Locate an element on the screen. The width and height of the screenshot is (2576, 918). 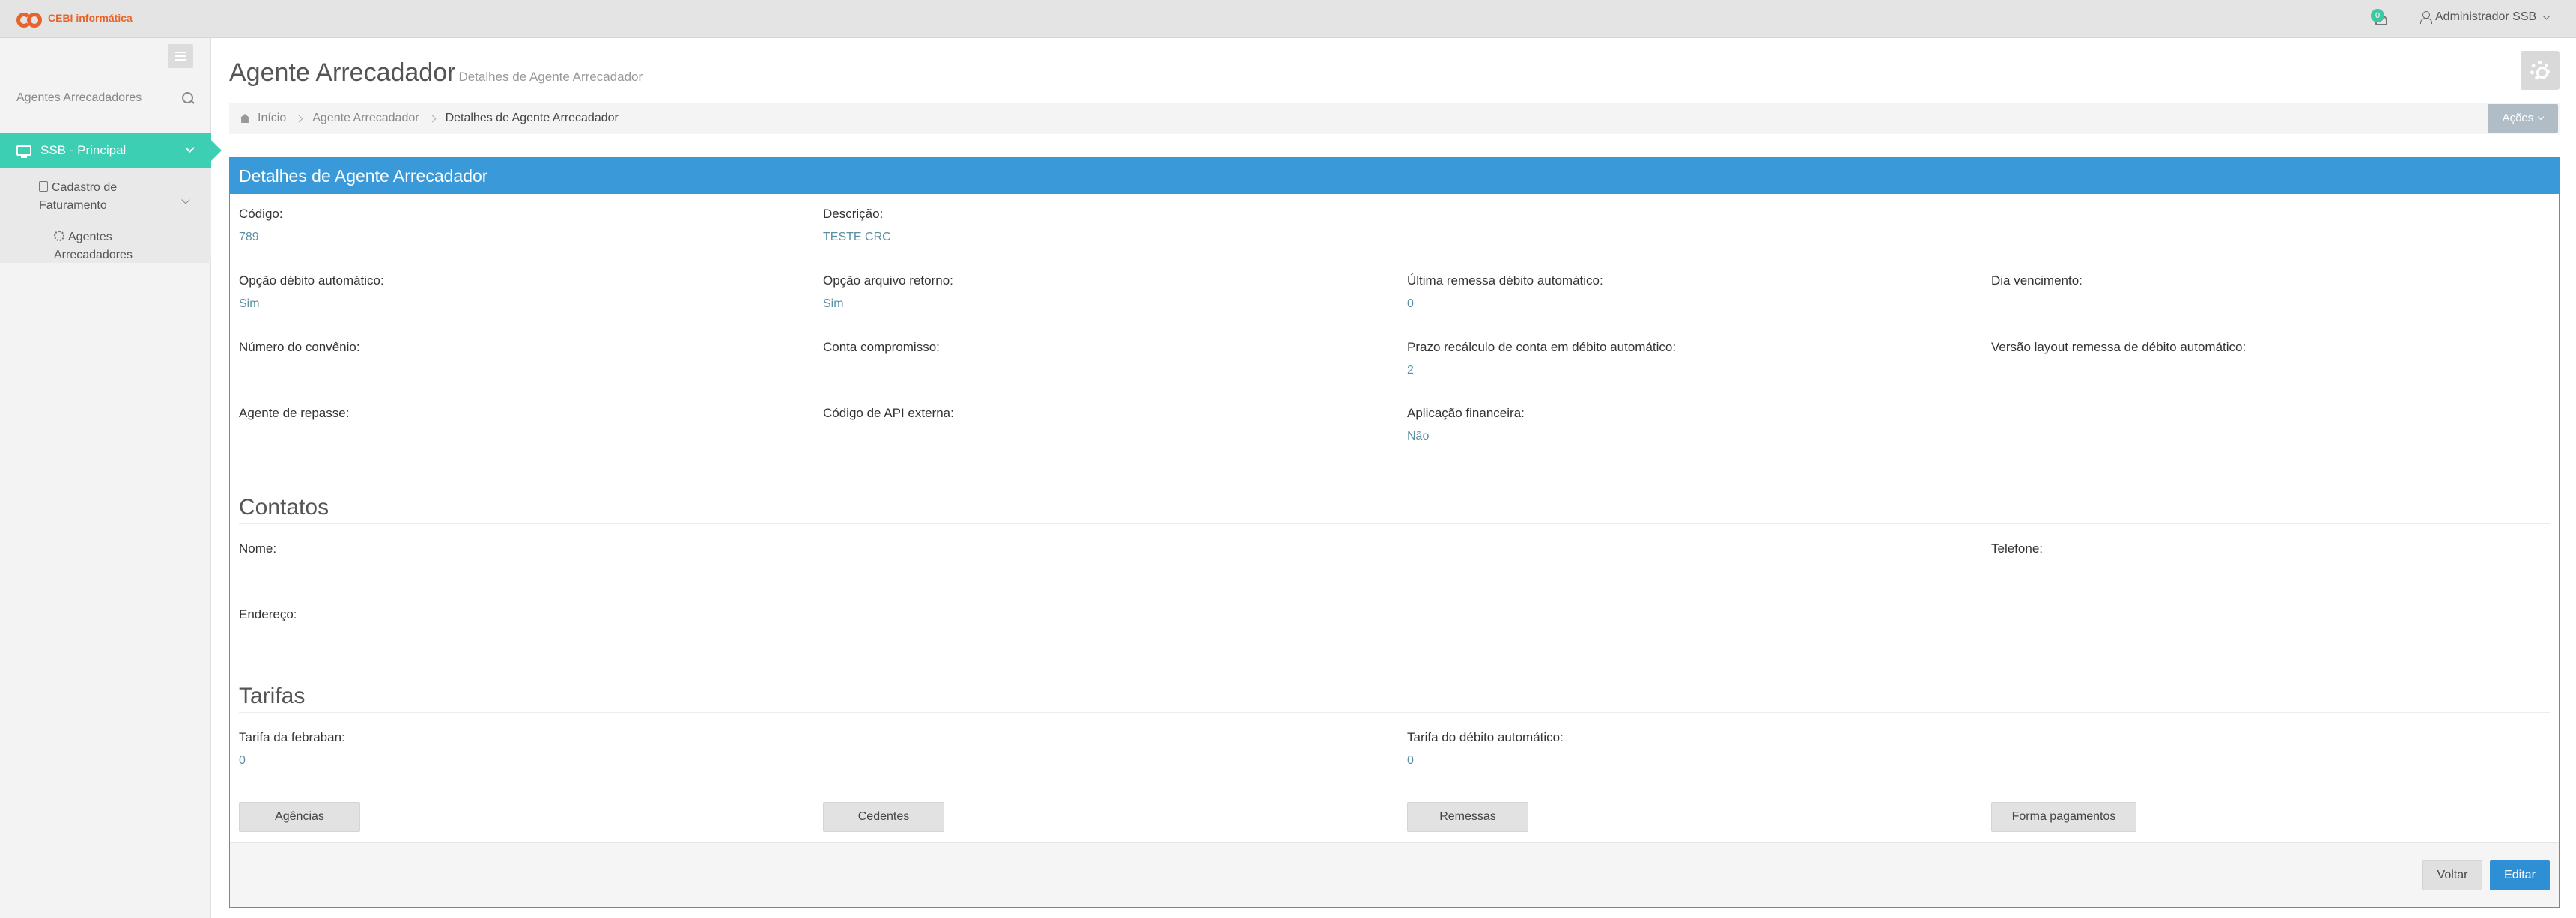
field-codigo-api: Código de API externa: is located at coordinates (888, 425).